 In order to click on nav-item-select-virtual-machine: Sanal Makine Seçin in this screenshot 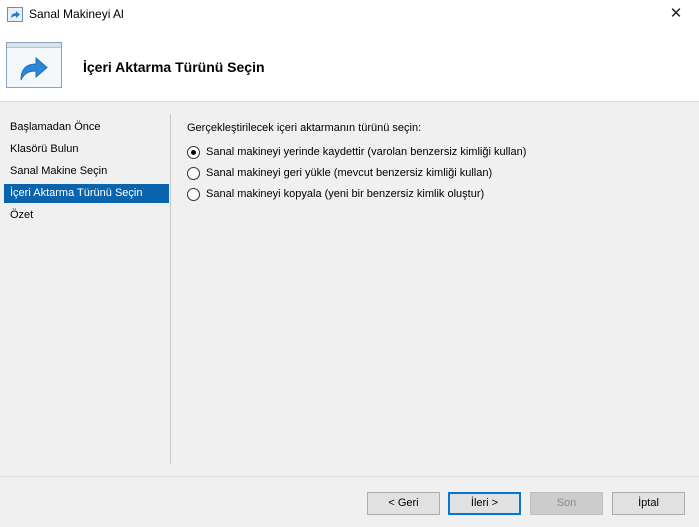, I will do `click(86, 171)`.